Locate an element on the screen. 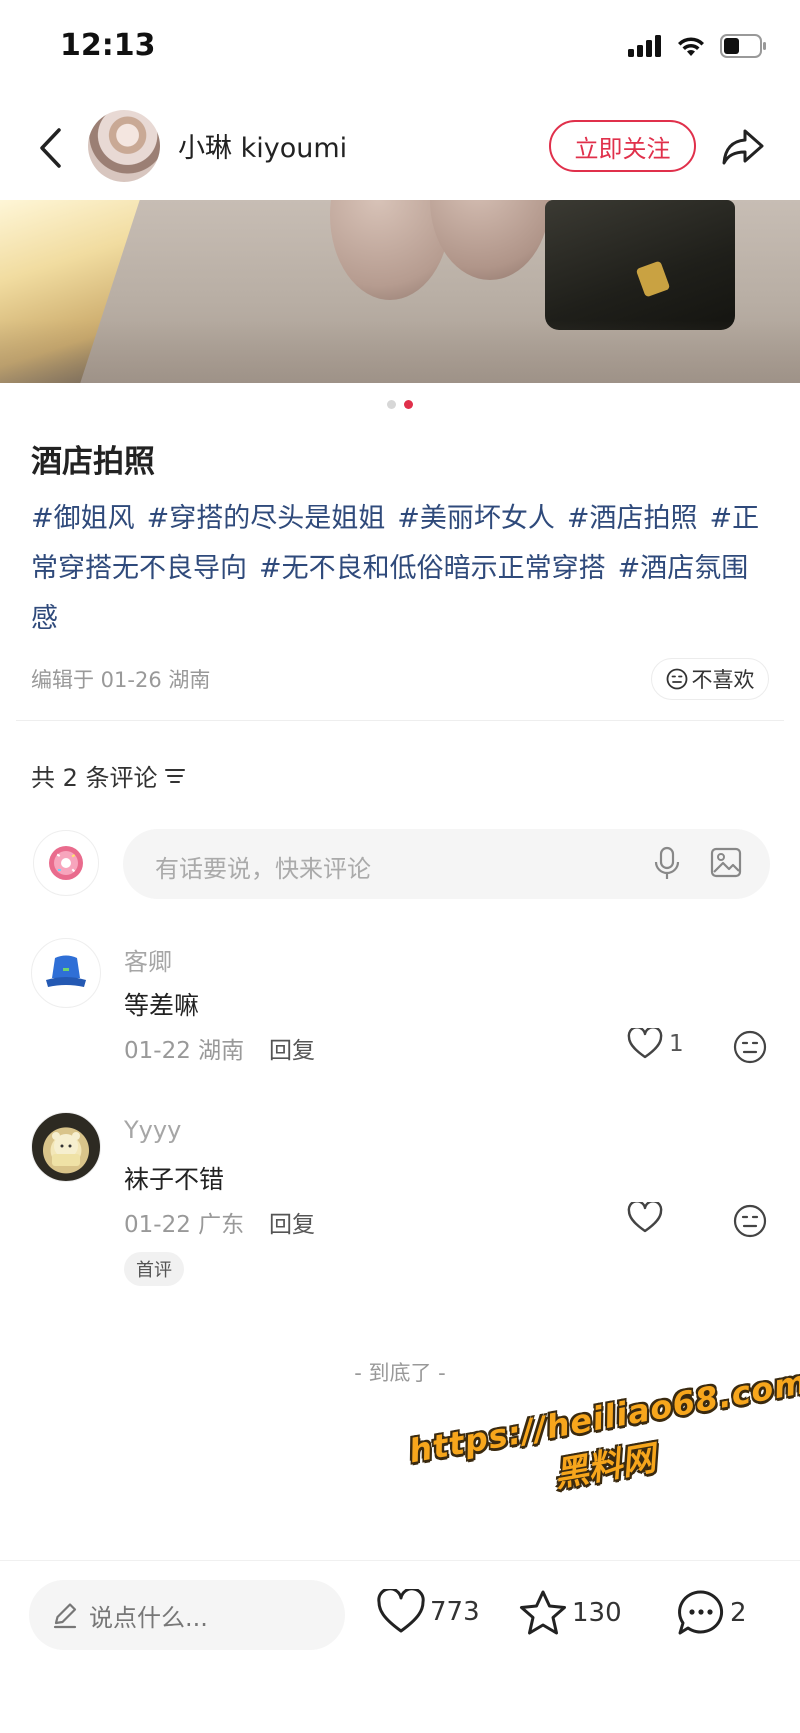  bear-cake-avatar-icon is located at coordinates (66, 1149).